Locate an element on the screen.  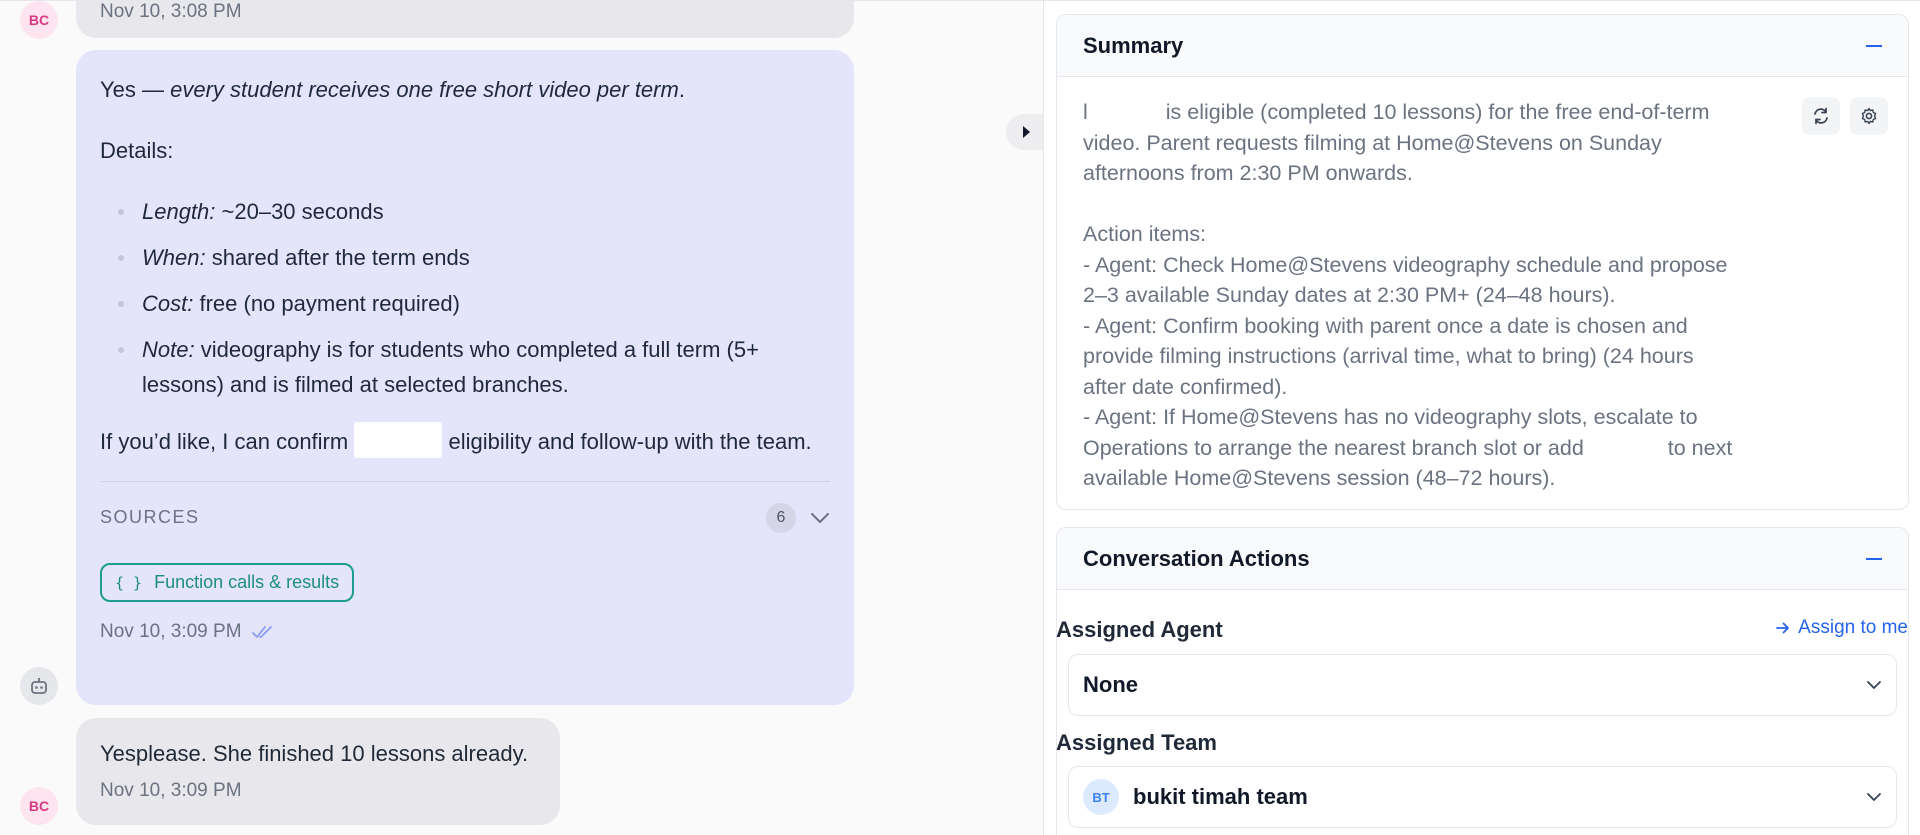
team-select-content: BT bukit timah team is located at coordinates (1195, 797).